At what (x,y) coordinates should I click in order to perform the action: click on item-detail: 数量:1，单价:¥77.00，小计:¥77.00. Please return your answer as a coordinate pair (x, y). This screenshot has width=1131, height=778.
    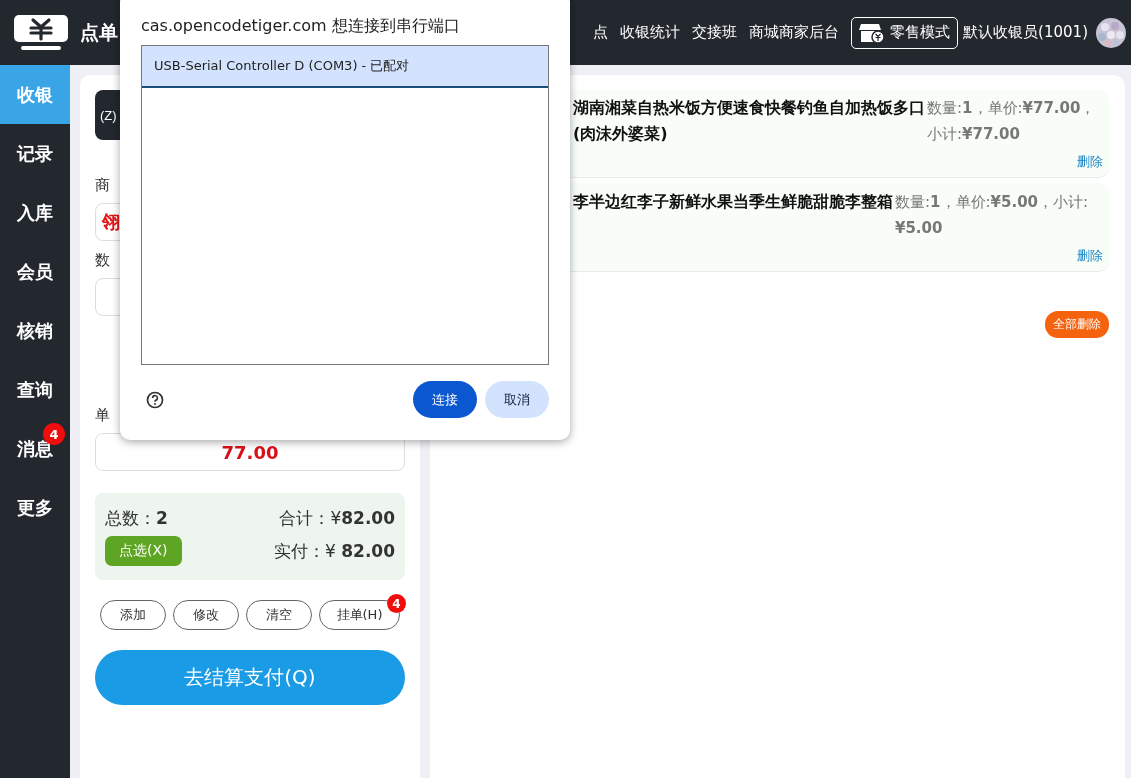
    Looking at the image, I should click on (1012, 121).